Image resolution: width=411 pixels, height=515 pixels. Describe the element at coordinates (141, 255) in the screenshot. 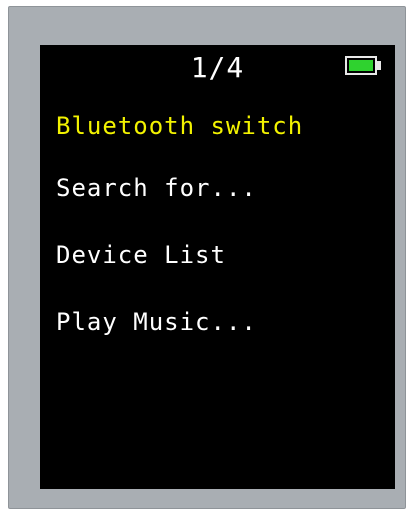

I see `menu-item-device-list: Device List` at that location.